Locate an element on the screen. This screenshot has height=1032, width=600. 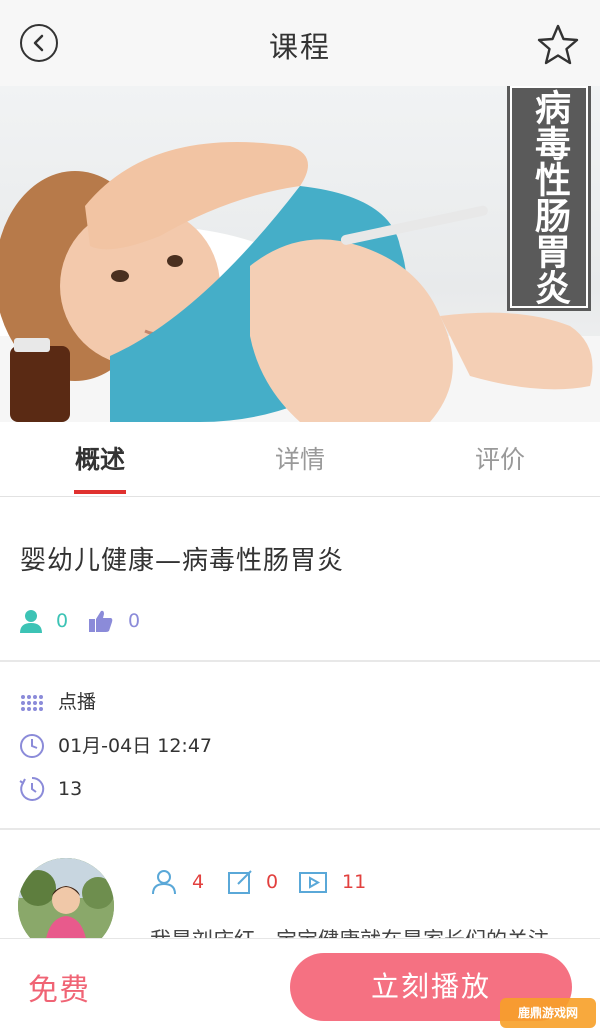
edit-note-icon is located at coordinates (240, 882).